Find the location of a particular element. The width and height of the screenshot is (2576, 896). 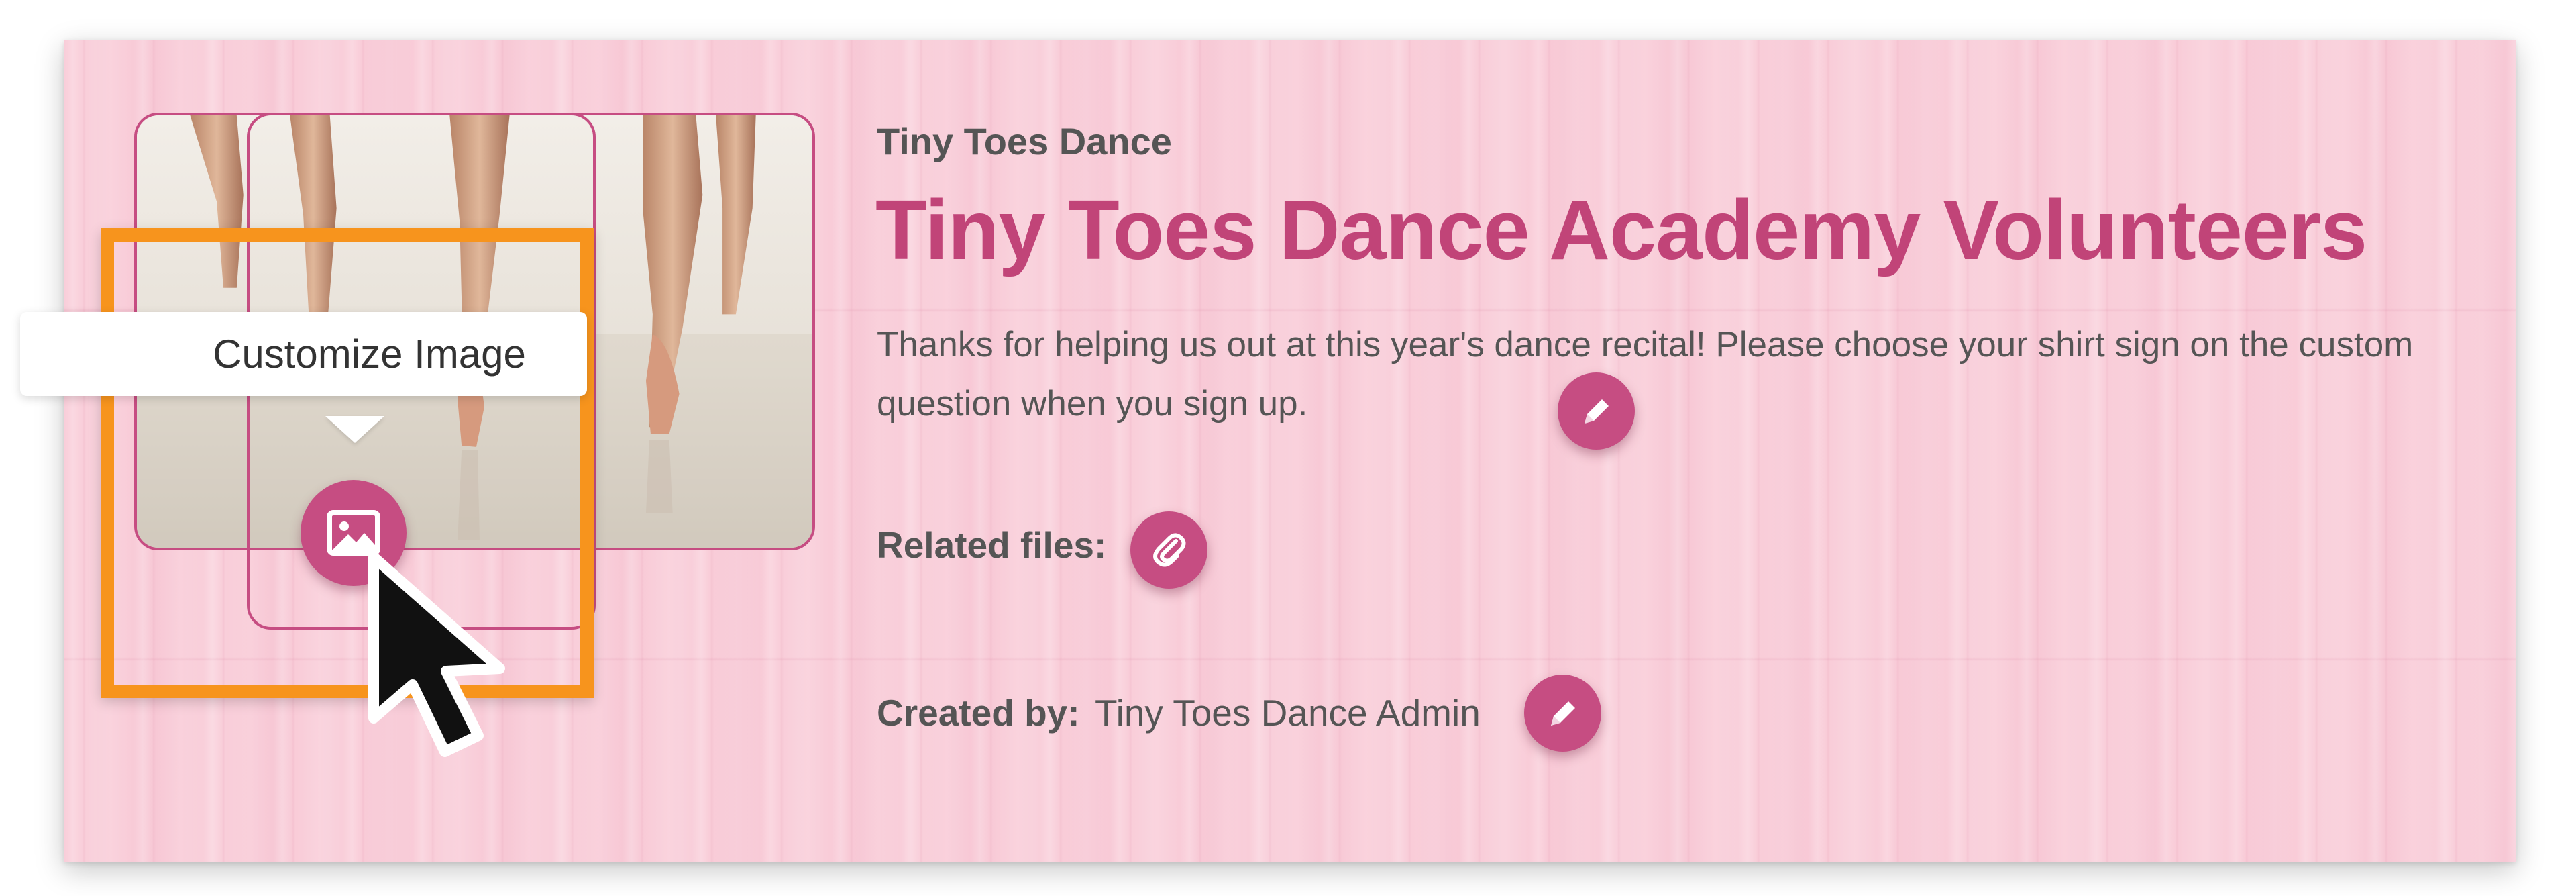

organization-name: Tiny Toes Dance is located at coordinates (1024, 141).